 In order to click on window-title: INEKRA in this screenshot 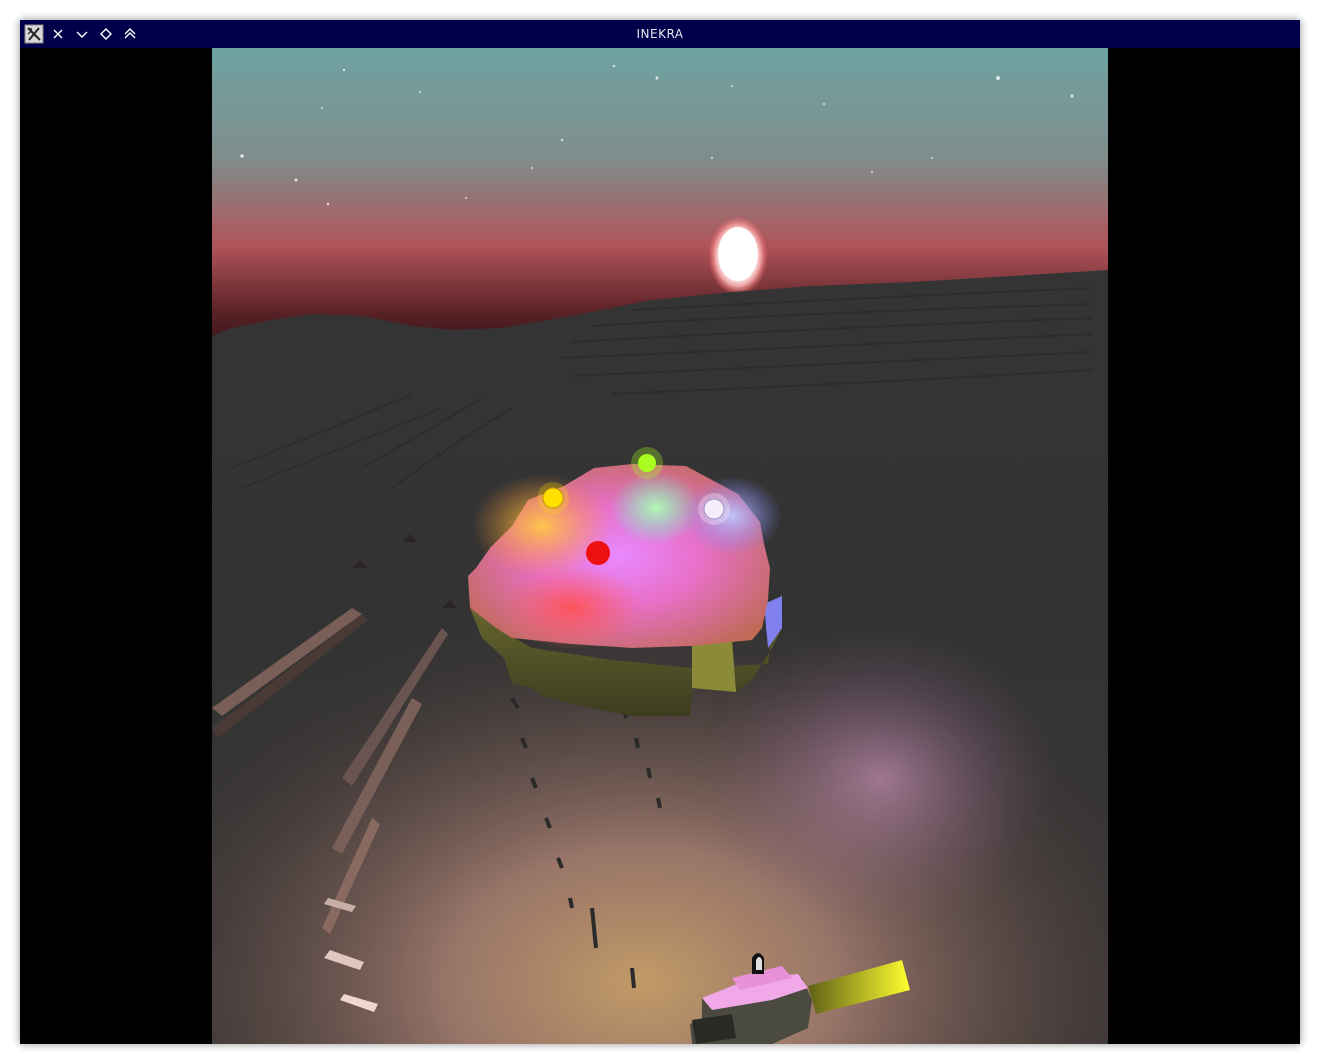, I will do `click(660, 34)`.